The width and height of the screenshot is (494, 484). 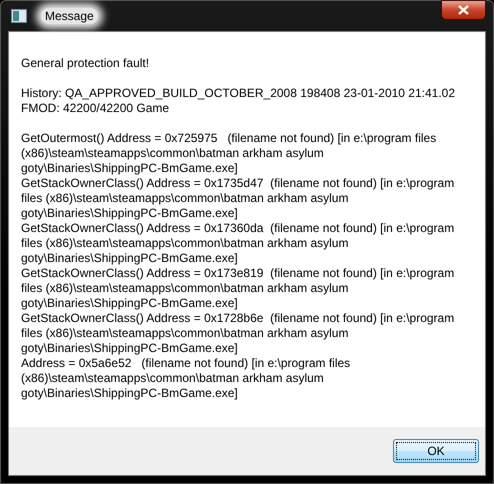 What do you see at coordinates (85, 63) in the screenshot?
I see `message-text: General protection fault!` at bounding box center [85, 63].